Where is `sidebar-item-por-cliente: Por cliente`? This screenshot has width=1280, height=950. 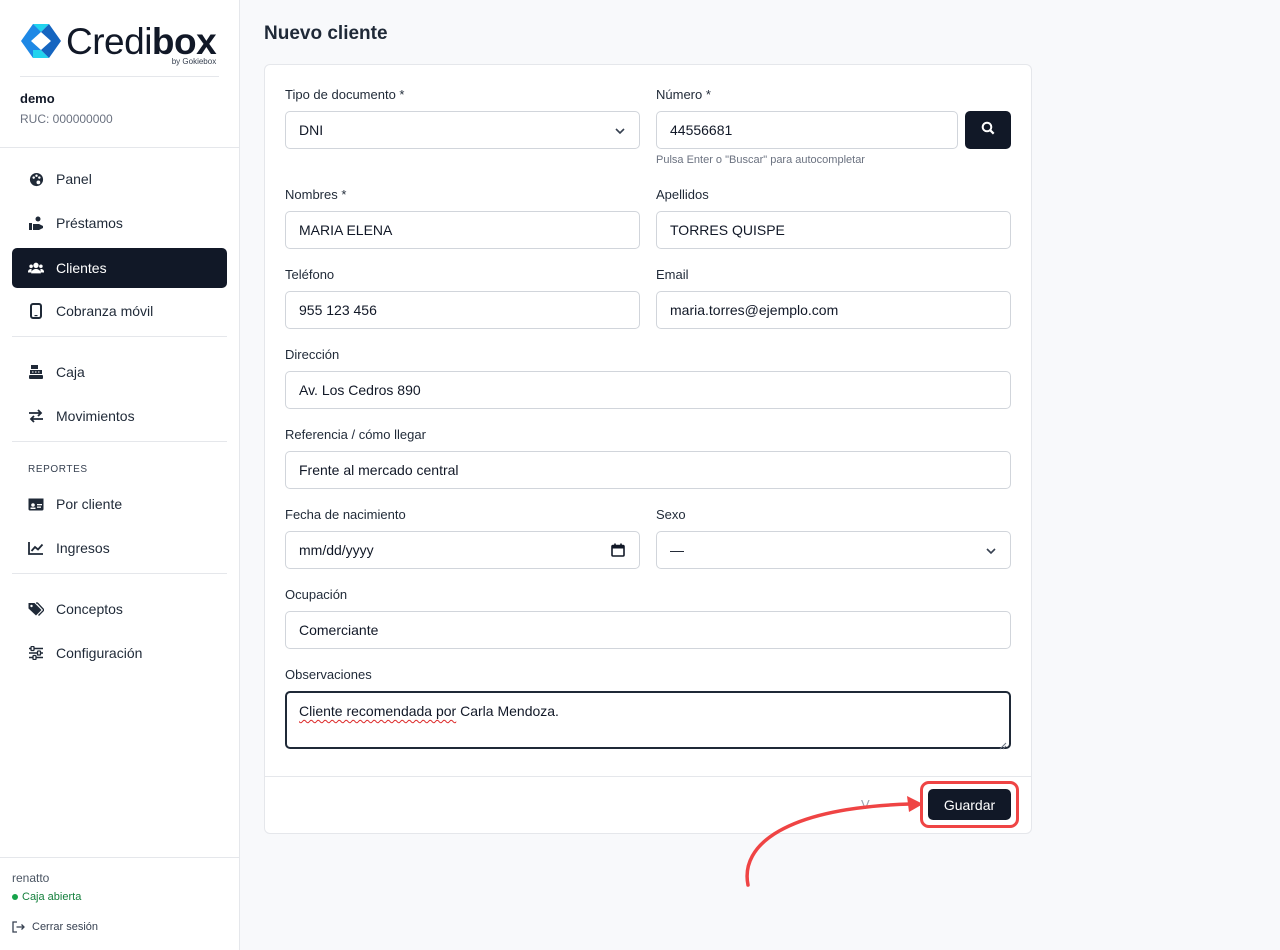 sidebar-item-por-cliente: Por cliente is located at coordinates (119, 504).